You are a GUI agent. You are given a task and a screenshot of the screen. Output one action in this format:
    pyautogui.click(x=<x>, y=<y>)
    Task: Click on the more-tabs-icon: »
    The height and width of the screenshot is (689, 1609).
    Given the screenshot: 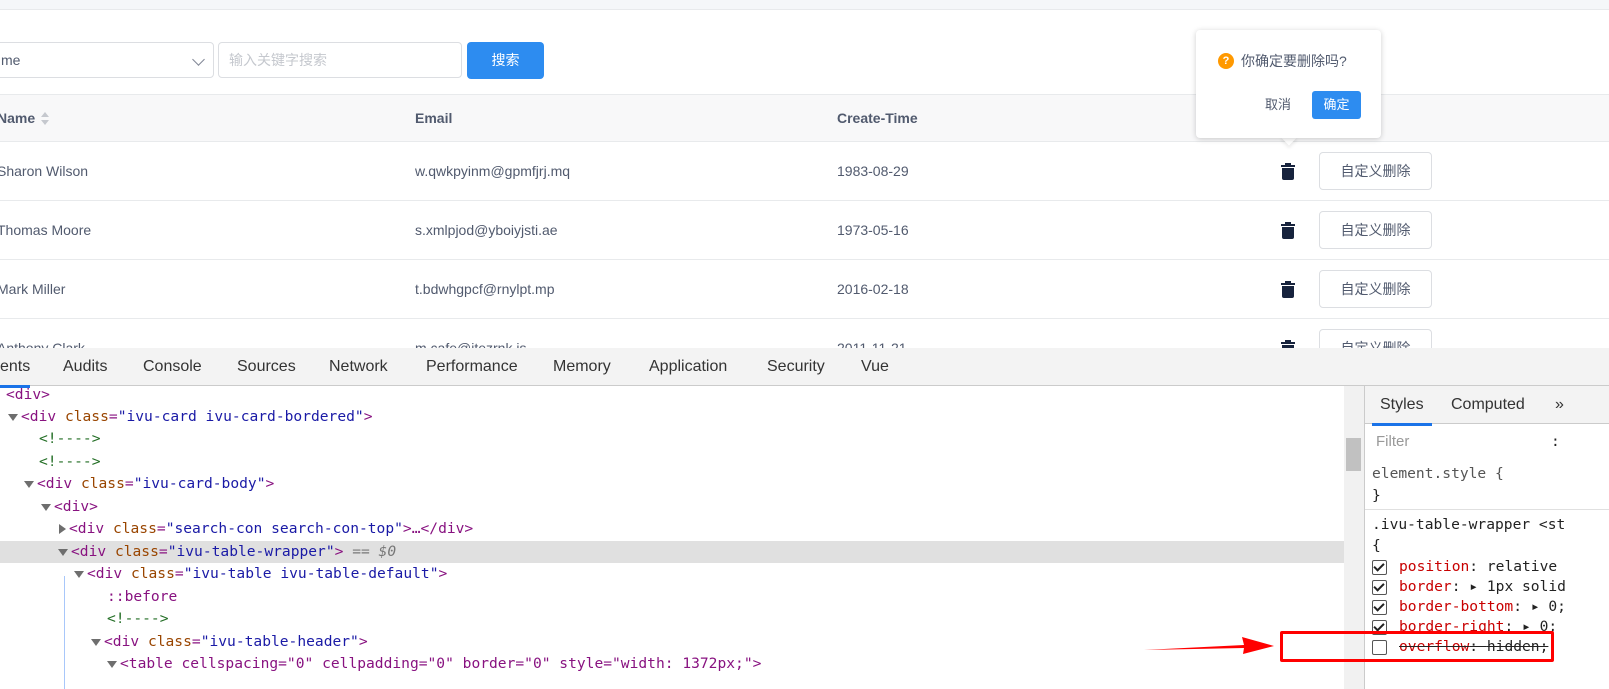 What is the action you would take?
    pyautogui.click(x=1559, y=405)
    